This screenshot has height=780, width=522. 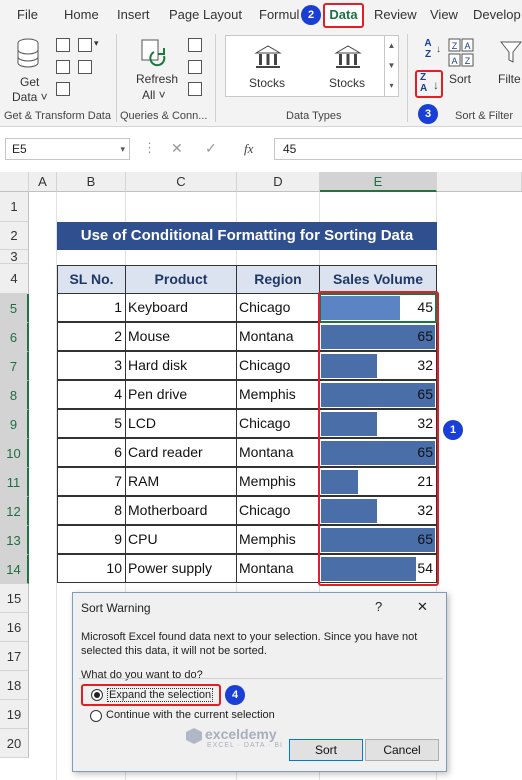 I want to click on column-header-b: B, so click(x=91, y=182).